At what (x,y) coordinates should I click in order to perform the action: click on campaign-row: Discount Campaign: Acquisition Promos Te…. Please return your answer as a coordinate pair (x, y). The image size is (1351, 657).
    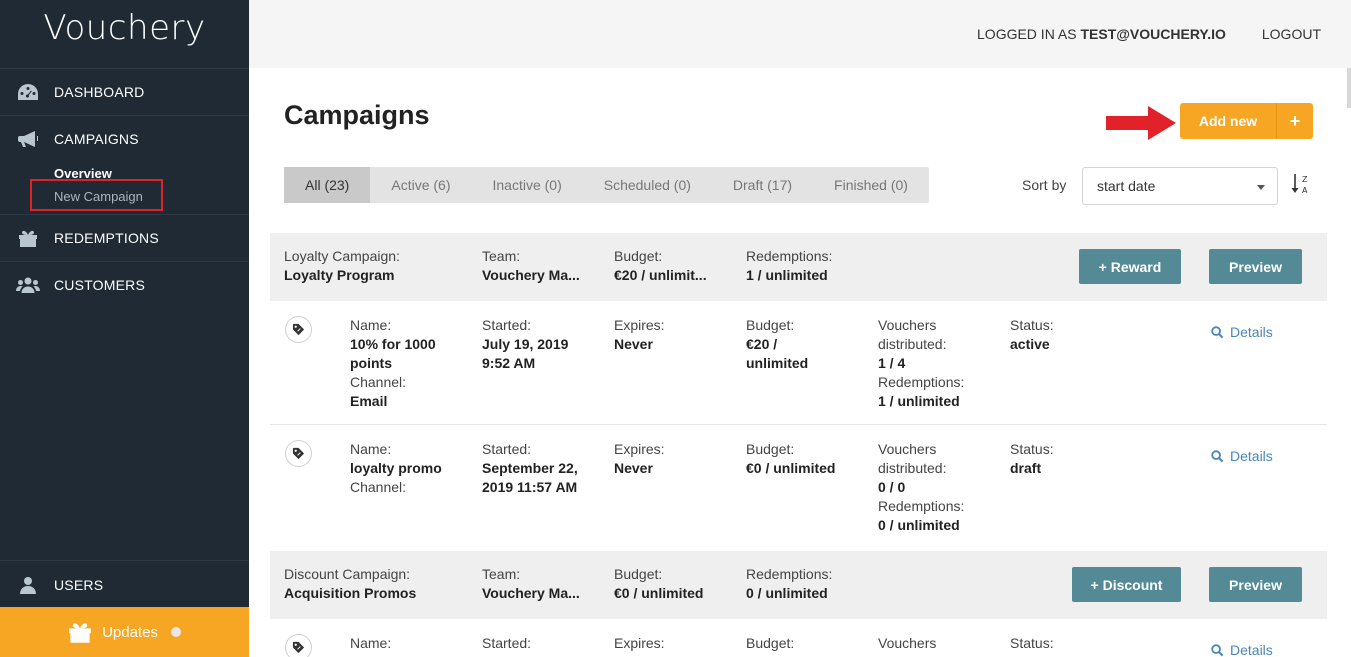
    Looking at the image, I should click on (798, 585).